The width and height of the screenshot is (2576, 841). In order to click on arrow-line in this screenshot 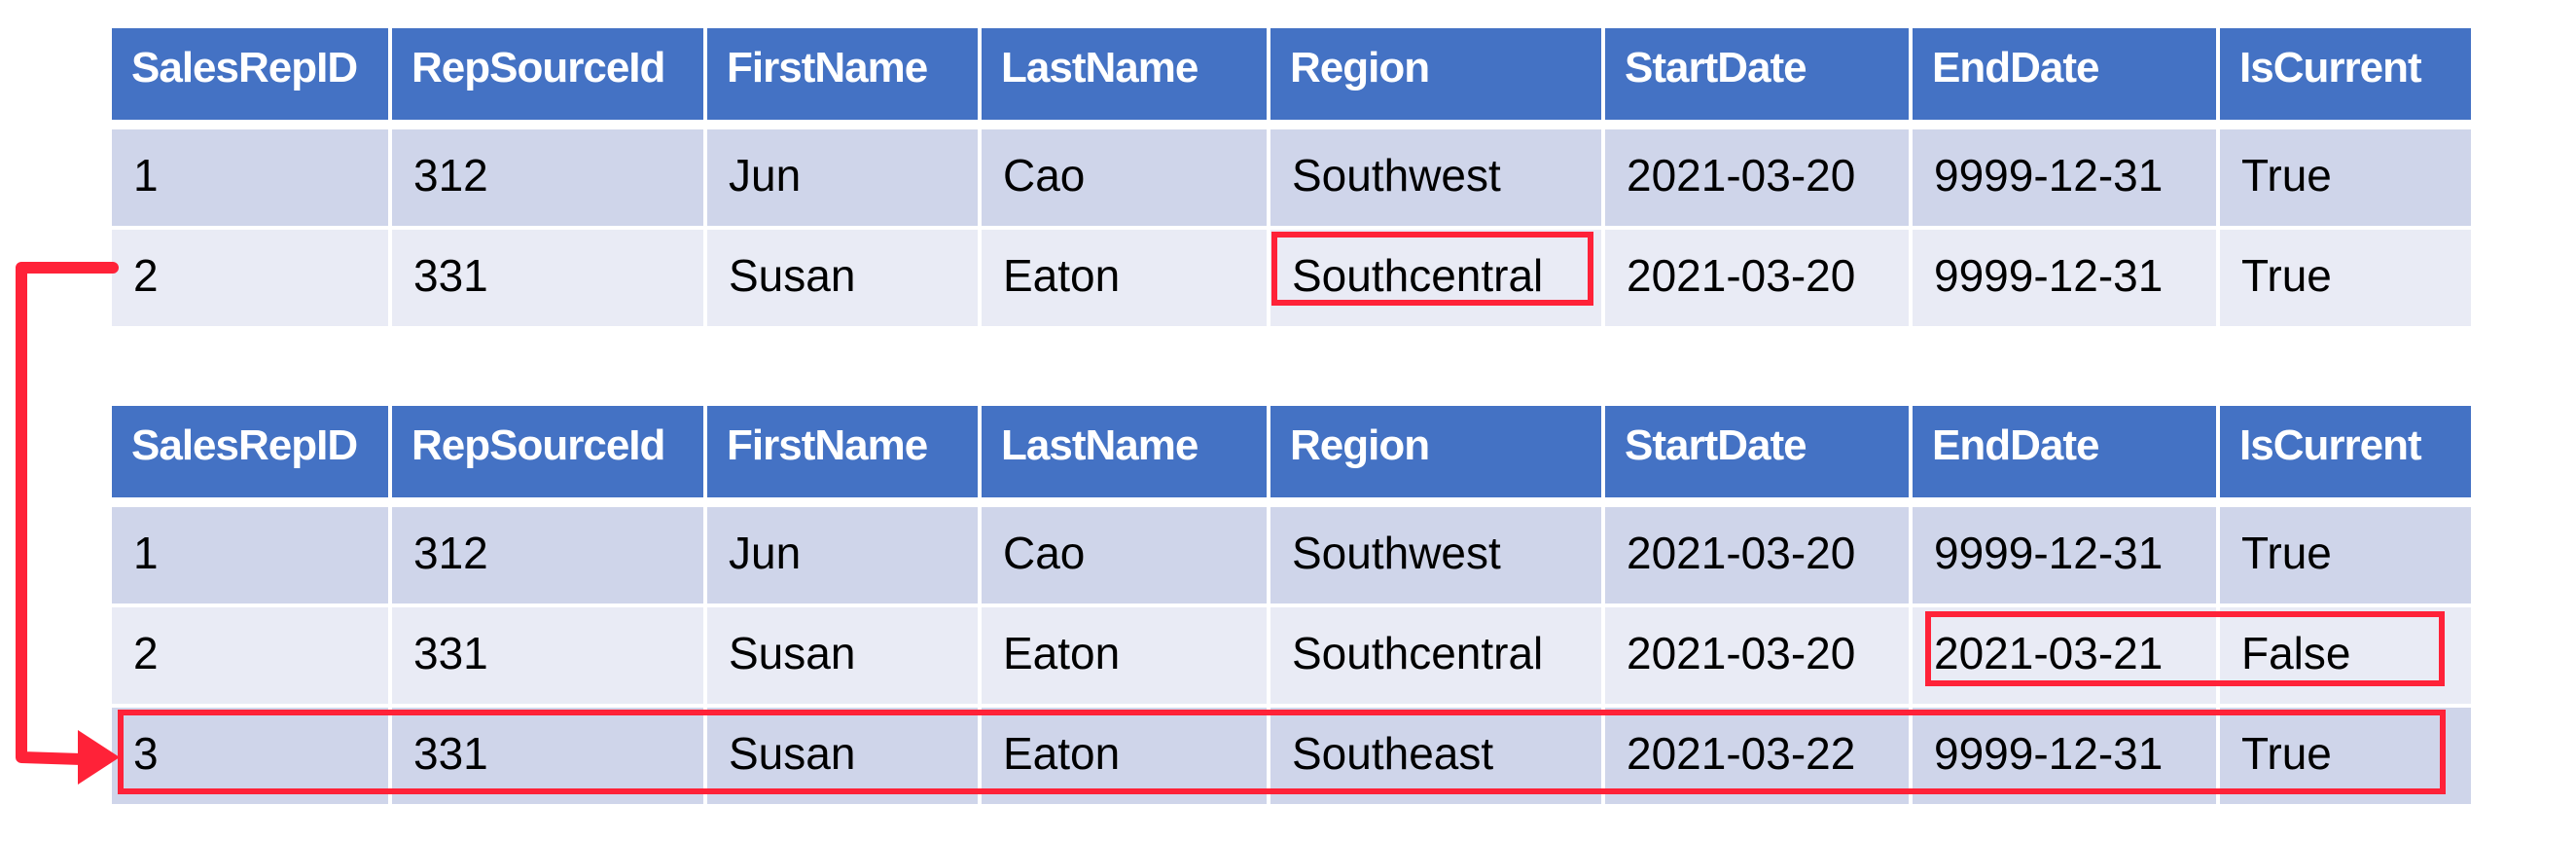, I will do `click(67, 513)`.